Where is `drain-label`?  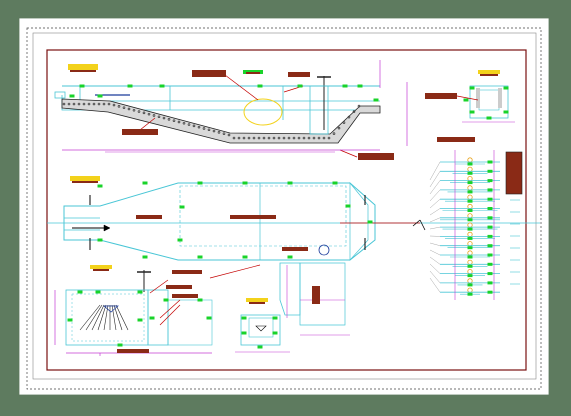 drain-label is located at coordinates (316, 295).